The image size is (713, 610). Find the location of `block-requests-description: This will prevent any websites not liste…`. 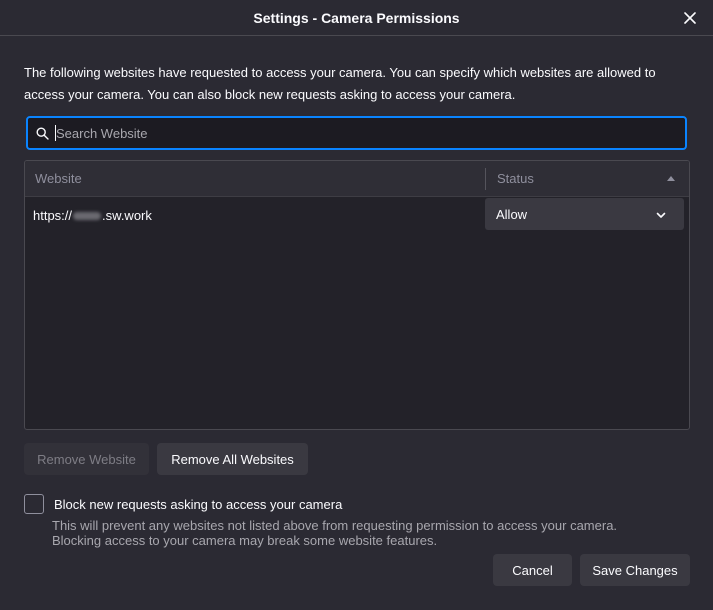

block-requests-description: This will prevent any websites not liste… is located at coordinates (372, 533).